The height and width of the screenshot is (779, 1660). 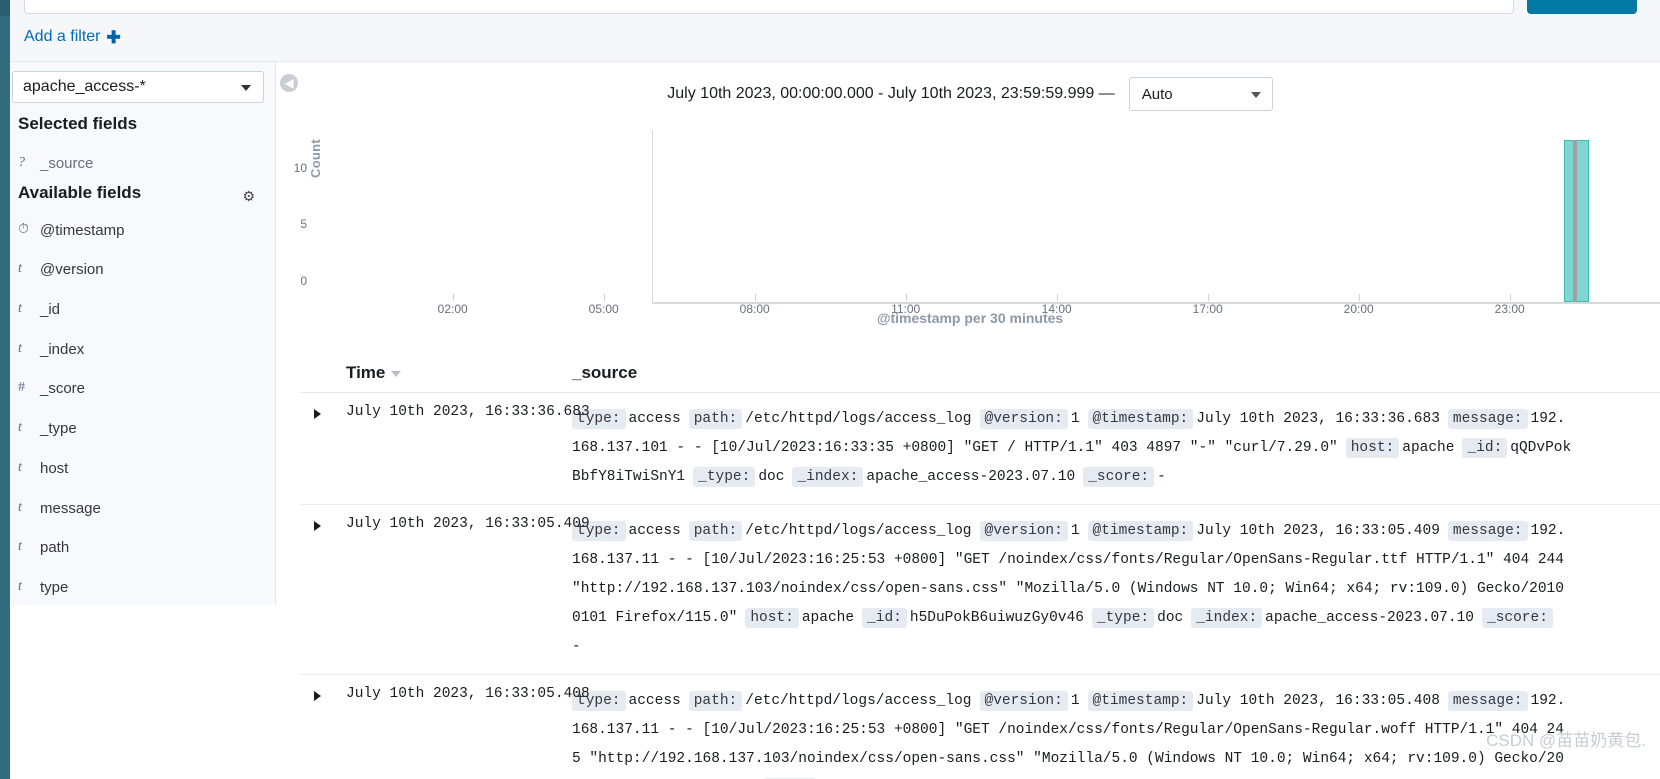 I want to click on source-field-key: _id:, so click(x=884, y=618).